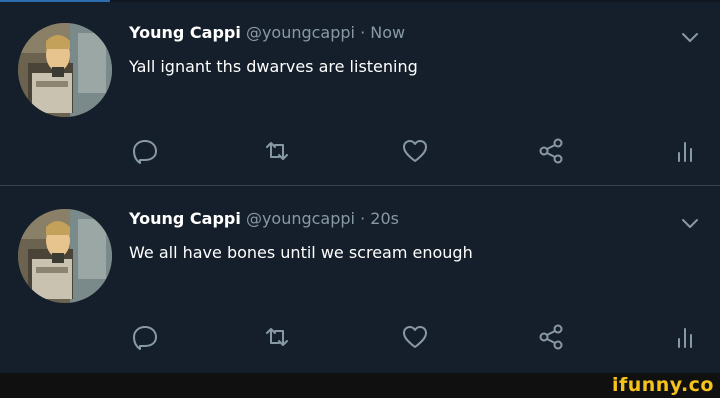 This screenshot has width=720, height=398. I want to click on tweet-header: Young Cappi @youngcappi · 20s, so click(264, 219).